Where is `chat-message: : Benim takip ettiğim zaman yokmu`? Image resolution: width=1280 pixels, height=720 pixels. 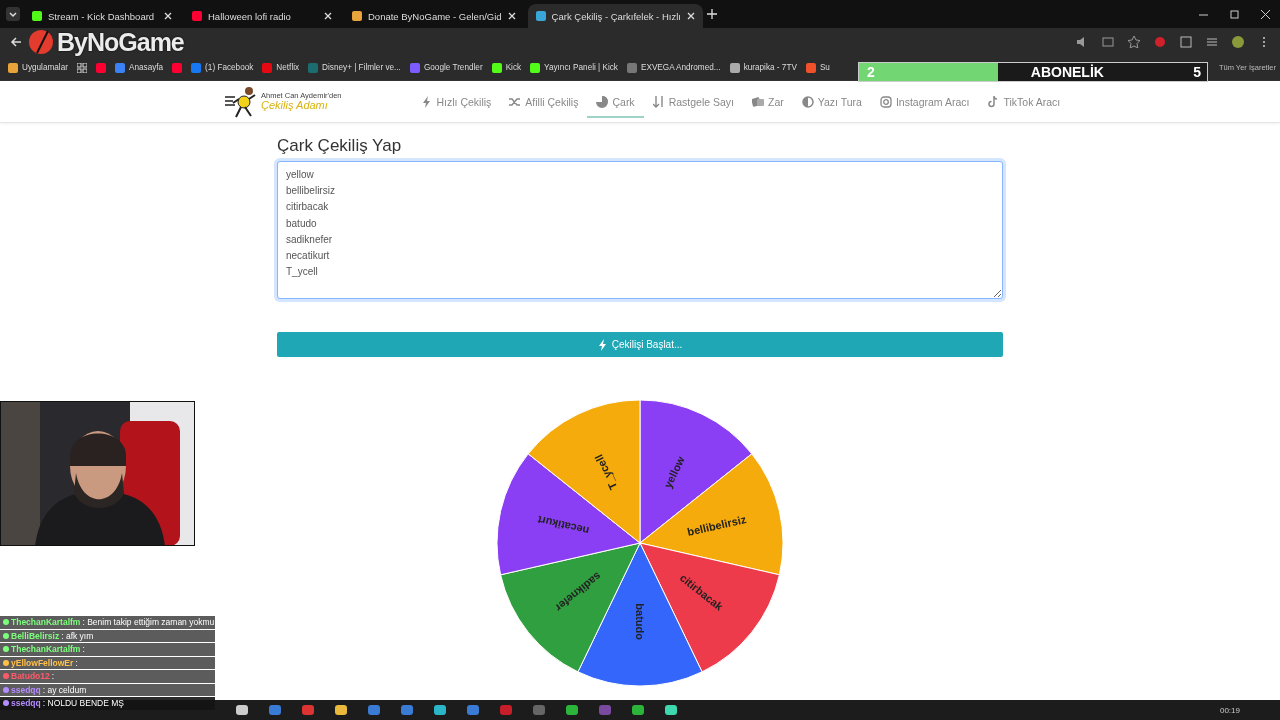 chat-message: : Benim takip ettiğim zaman yokmu is located at coordinates (148, 622).